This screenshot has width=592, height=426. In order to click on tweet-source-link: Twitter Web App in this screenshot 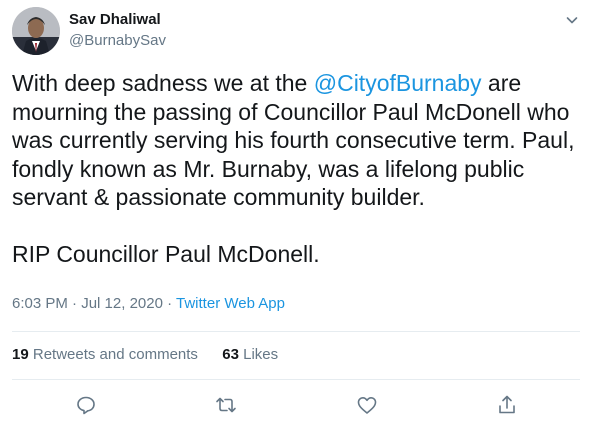, I will do `click(230, 303)`.